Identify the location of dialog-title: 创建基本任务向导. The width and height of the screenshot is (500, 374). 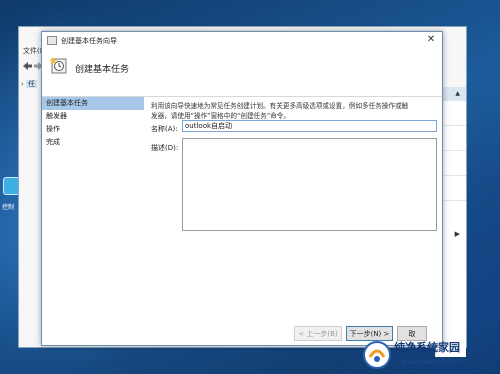
(89, 41).